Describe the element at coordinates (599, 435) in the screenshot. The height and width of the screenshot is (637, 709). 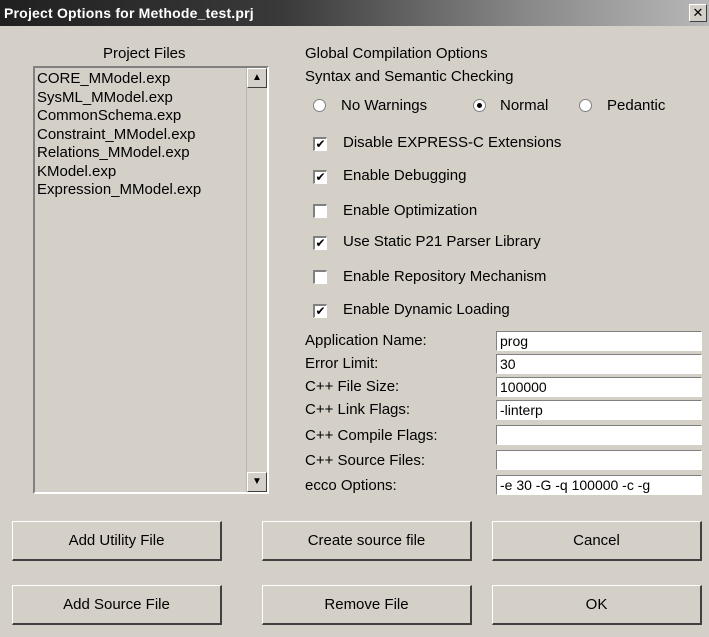
I see `cpp-compile-flags-field` at that location.